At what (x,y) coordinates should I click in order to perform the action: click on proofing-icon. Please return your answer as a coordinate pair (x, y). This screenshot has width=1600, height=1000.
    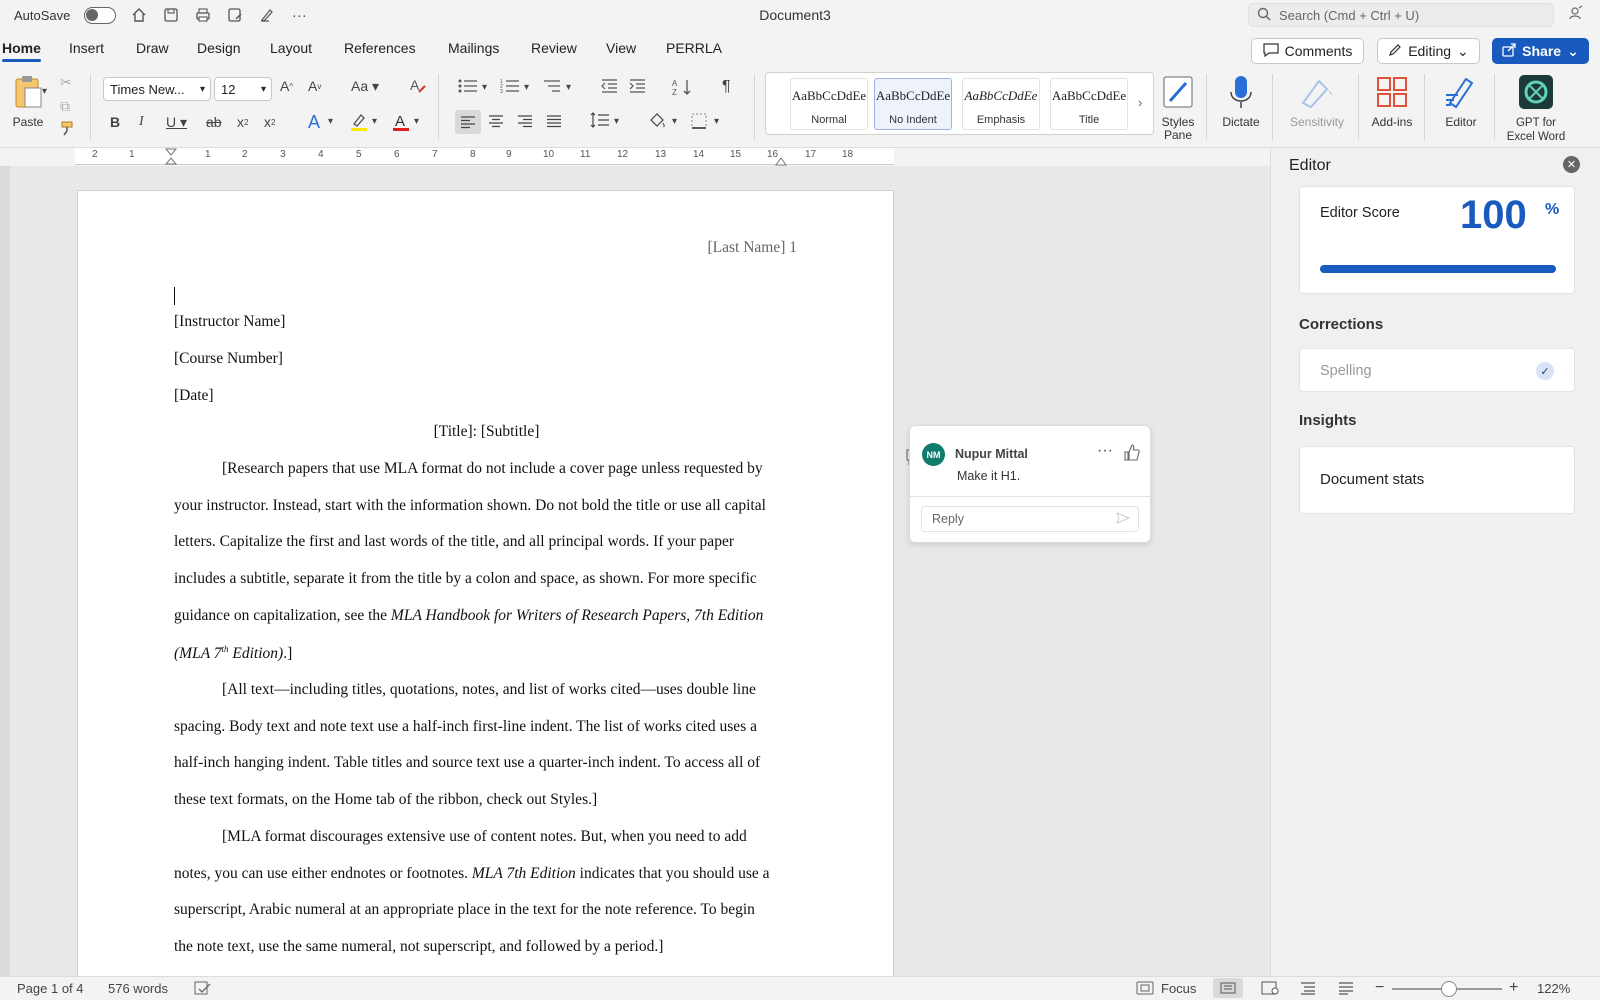
    Looking at the image, I should click on (203, 989).